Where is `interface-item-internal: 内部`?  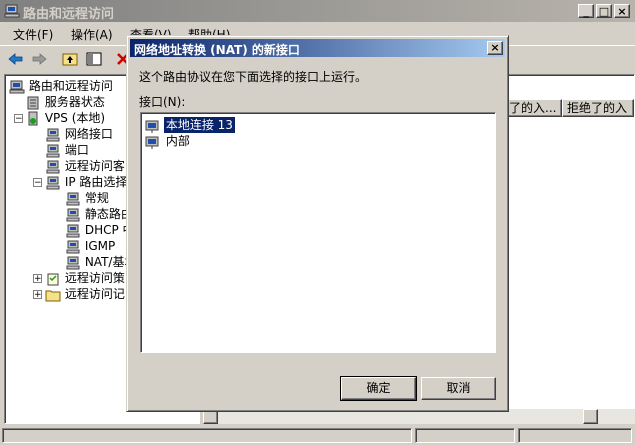 interface-item-internal: 内部 is located at coordinates (168, 141).